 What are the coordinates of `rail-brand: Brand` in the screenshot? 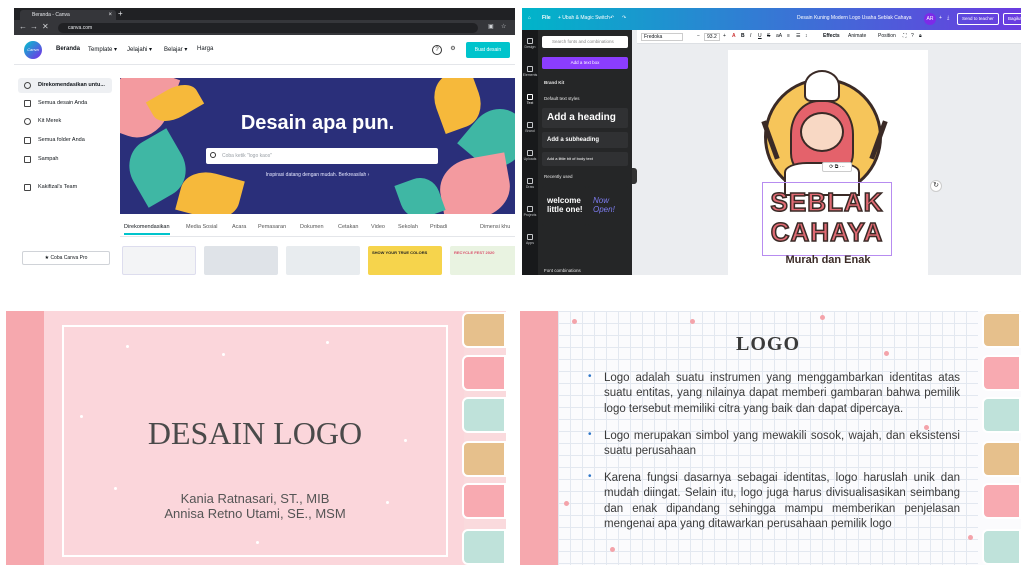 It's located at (530, 127).